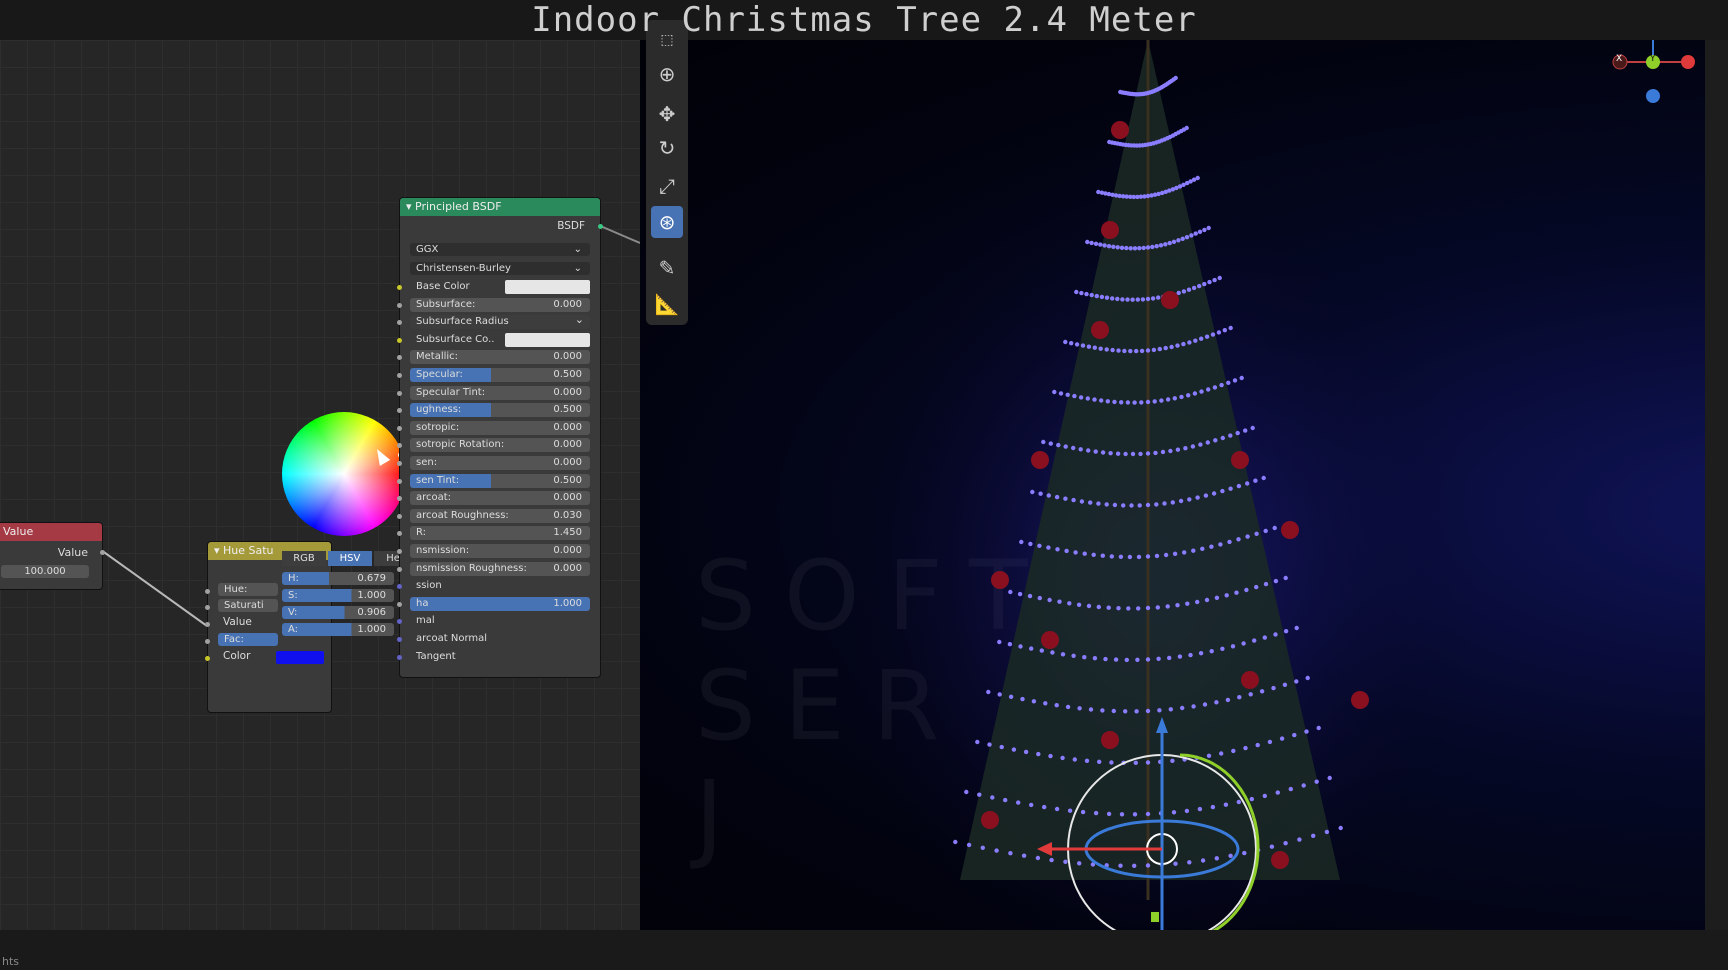 This screenshot has width=1728, height=970. What do you see at coordinates (248, 605) in the screenshot?
I see `saturation-field: Saturati` at bounding box center [248, 605].